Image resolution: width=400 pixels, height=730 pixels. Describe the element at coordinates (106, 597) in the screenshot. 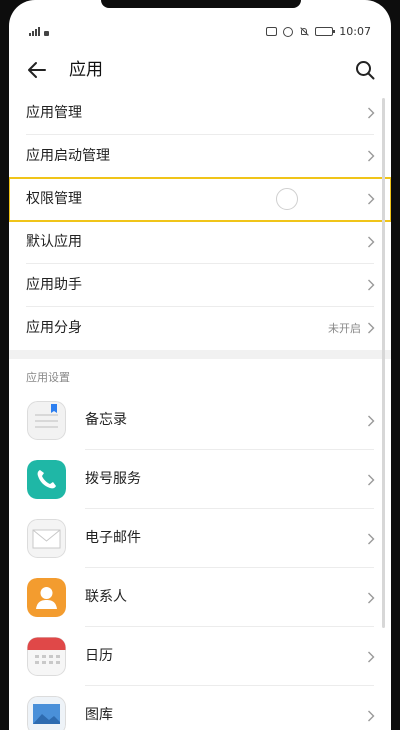

I see `app-name: 联系人` at that location.